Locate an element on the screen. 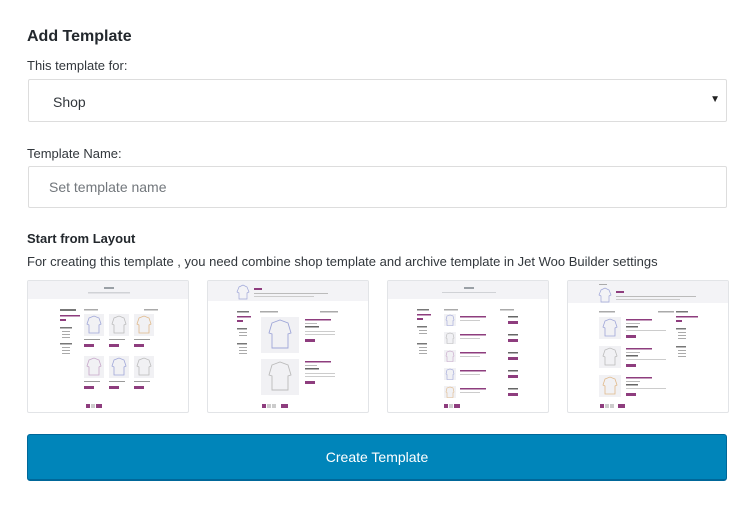  layout-section-title: Start from Layout is located at coordinates (81, 238).